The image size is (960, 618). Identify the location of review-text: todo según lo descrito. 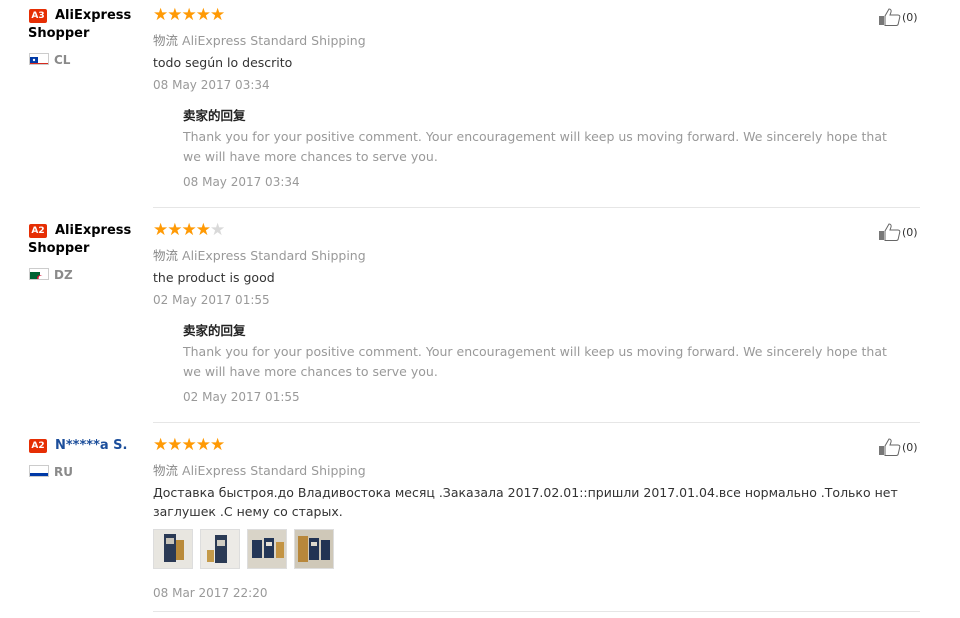
(223, 62).